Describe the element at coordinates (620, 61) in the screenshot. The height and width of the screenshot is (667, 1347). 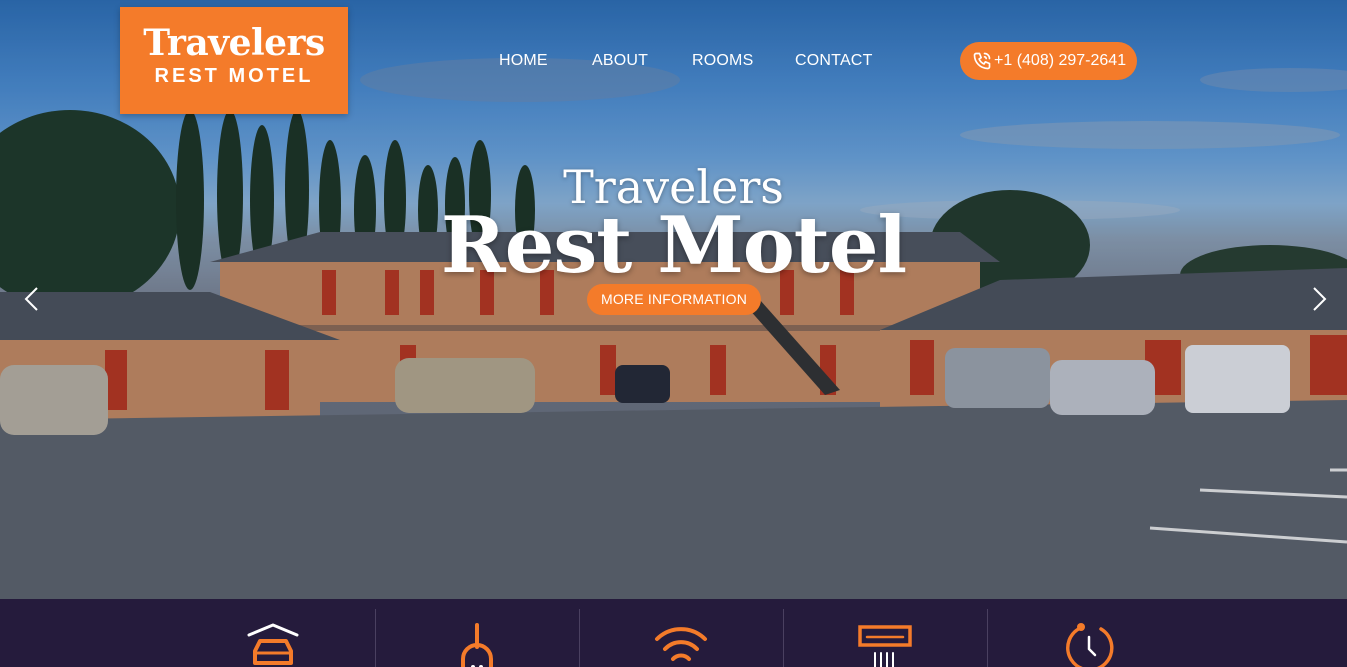
I see `nav-item-about: ABOUT` at that location.